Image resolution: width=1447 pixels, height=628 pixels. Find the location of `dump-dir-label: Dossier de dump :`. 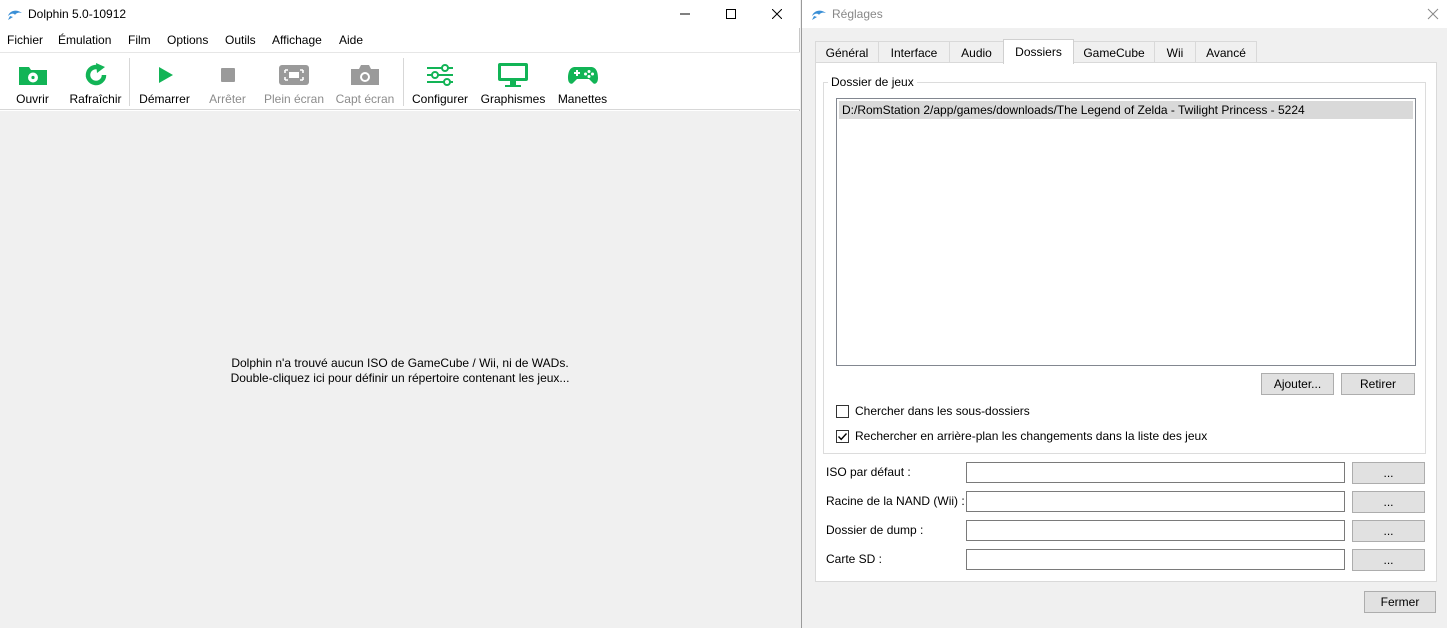

dump-dir-label: Dossier de dump : is located at coordinates (875, 530).